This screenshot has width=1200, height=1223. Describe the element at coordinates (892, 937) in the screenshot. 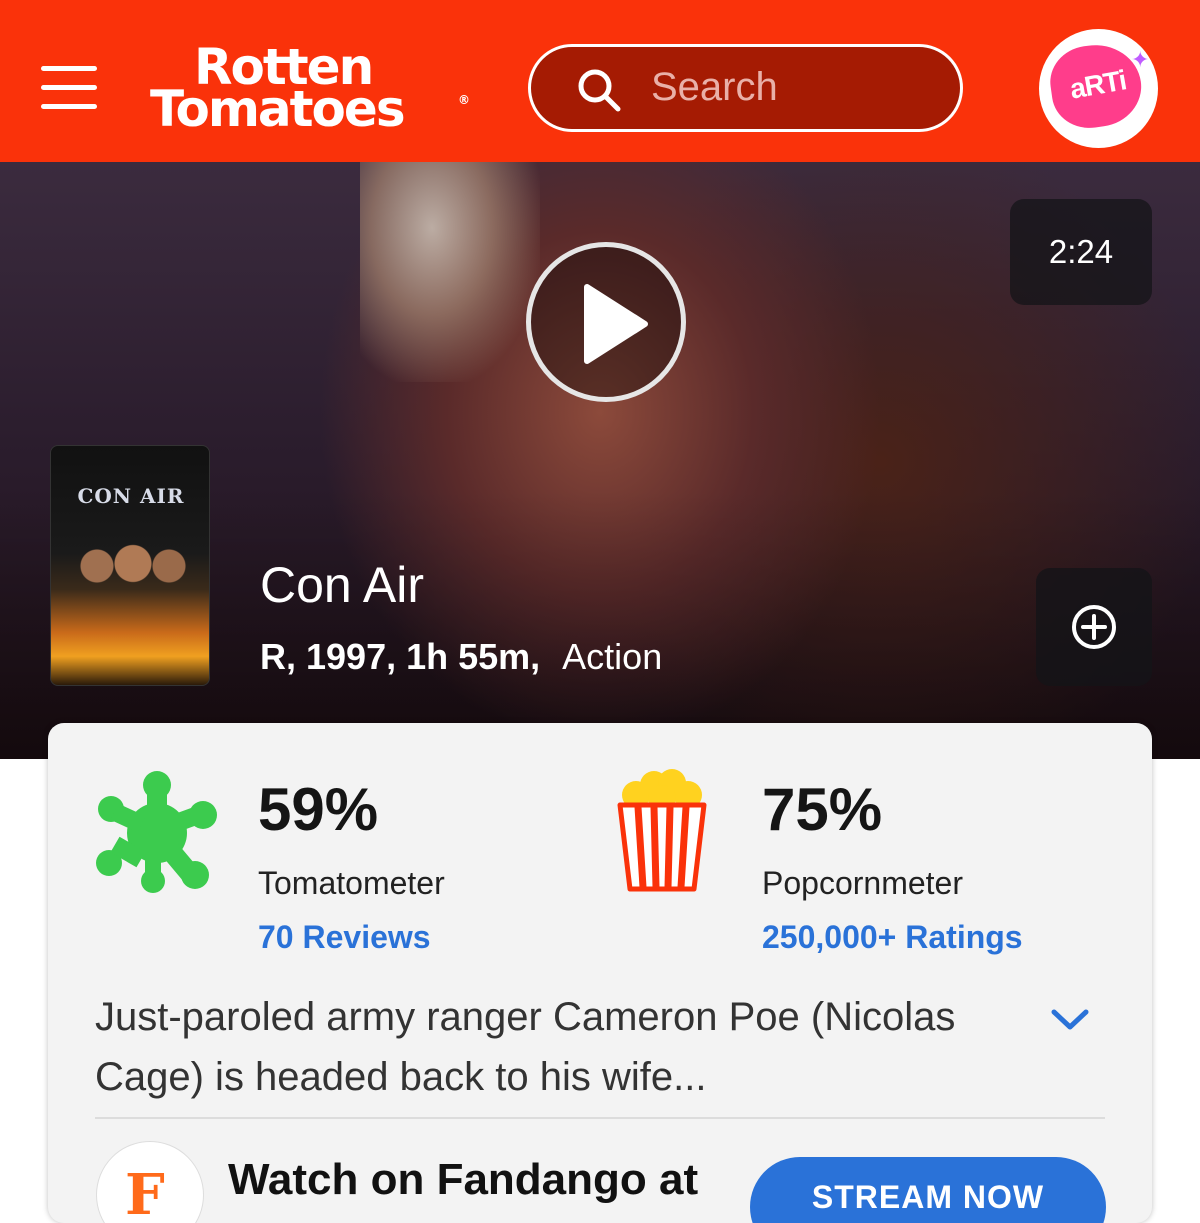

I see `ratings-link: 250,000+ Ratings` at that location.